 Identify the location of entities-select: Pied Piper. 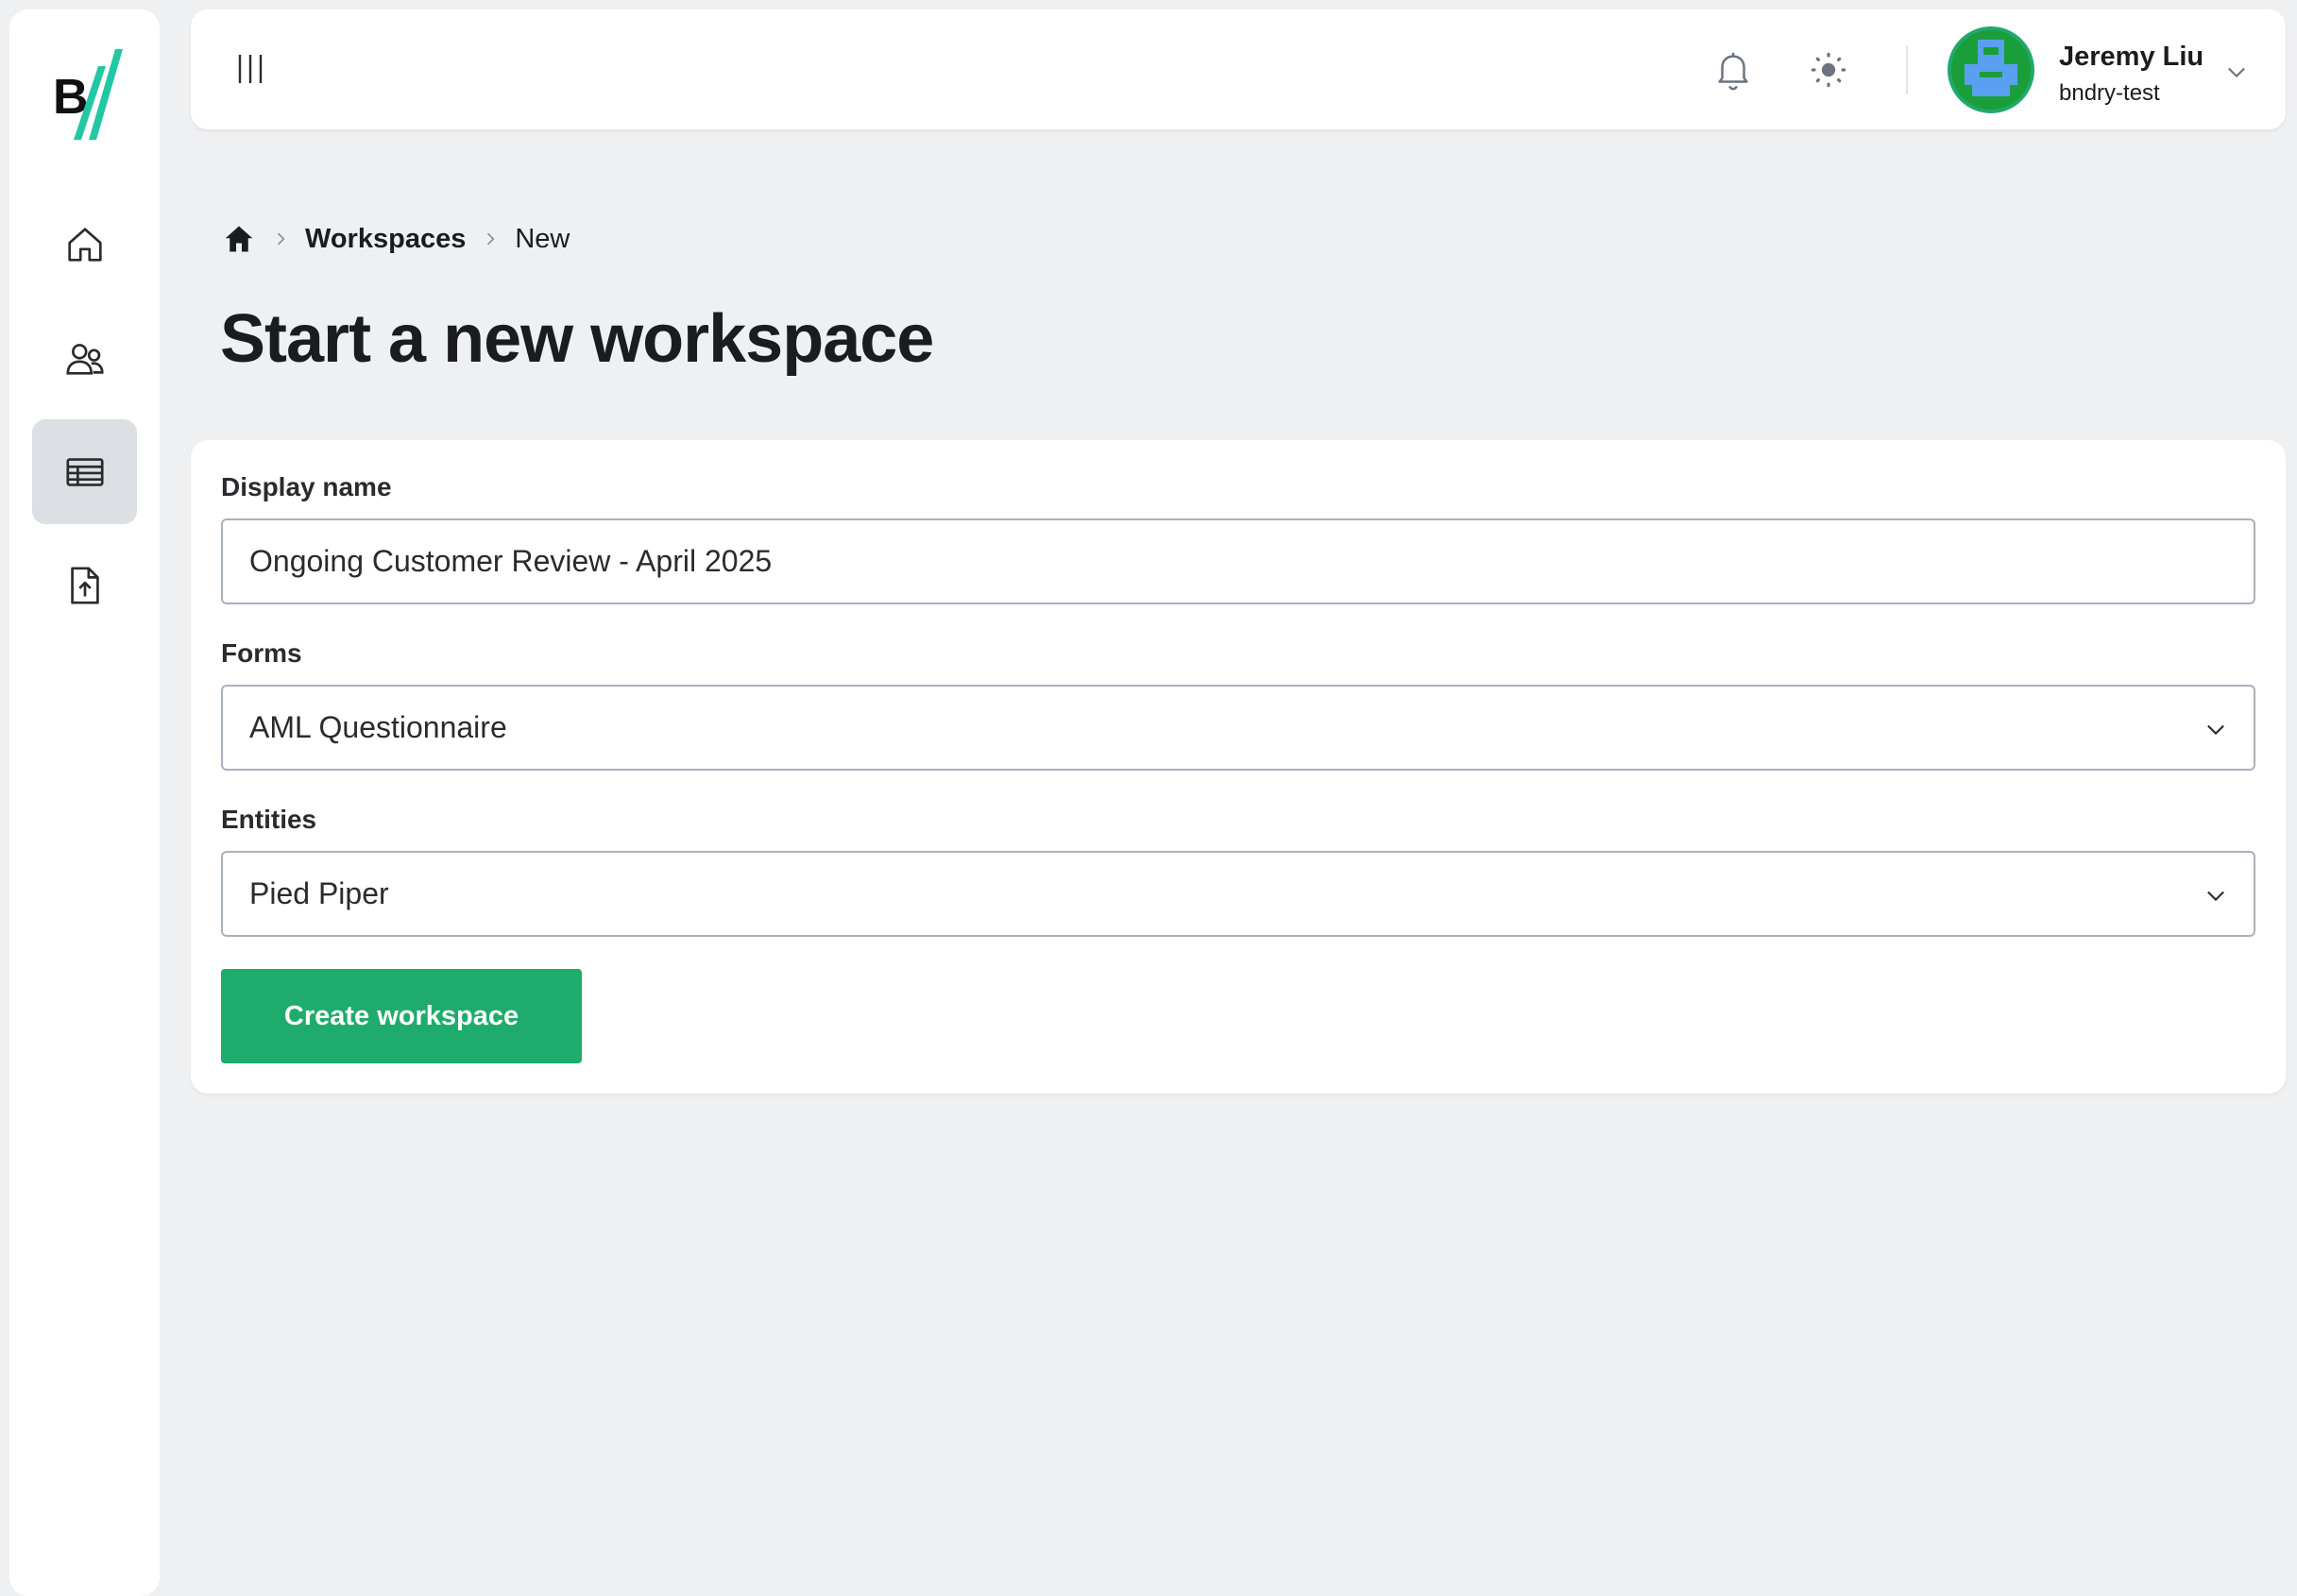
(1238, 894).